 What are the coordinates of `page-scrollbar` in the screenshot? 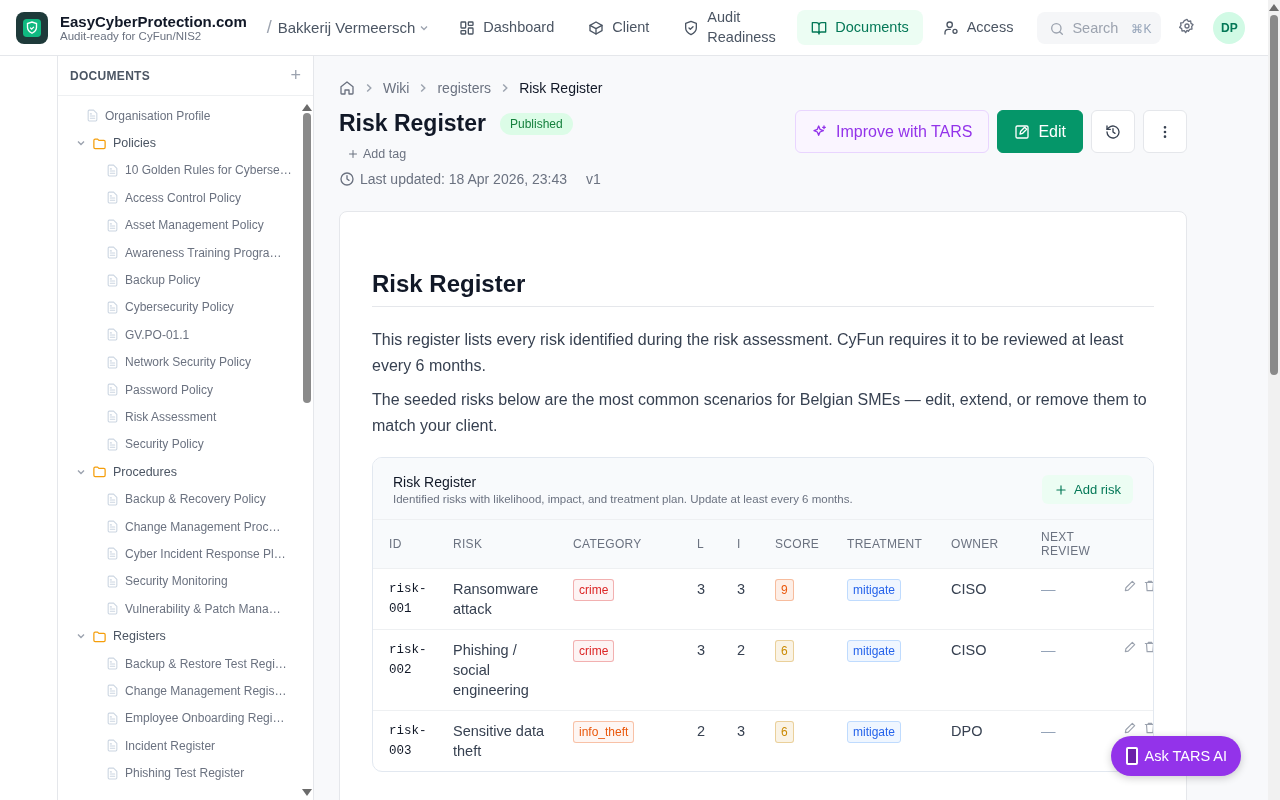 It's located at (1274, 400).